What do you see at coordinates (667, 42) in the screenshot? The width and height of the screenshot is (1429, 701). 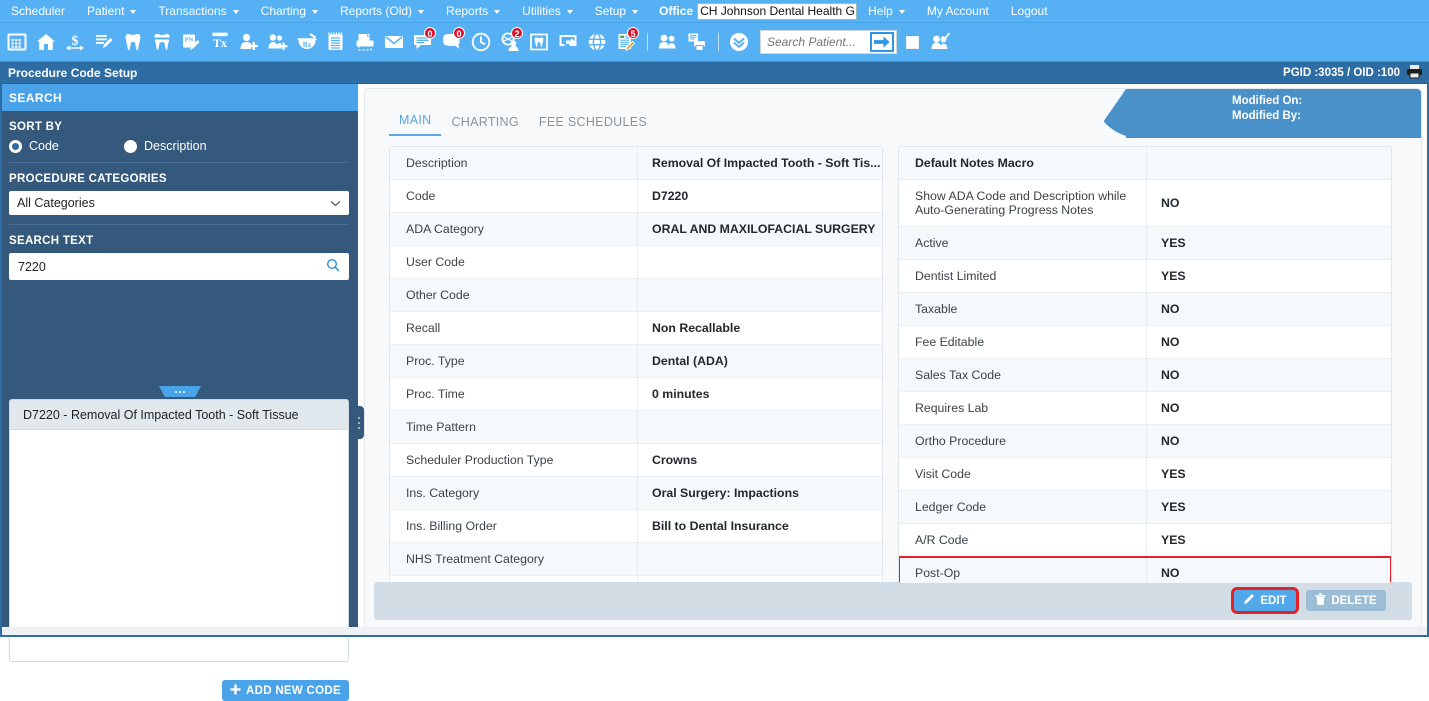 I see `group-icon` at bounding box center [667, 42].